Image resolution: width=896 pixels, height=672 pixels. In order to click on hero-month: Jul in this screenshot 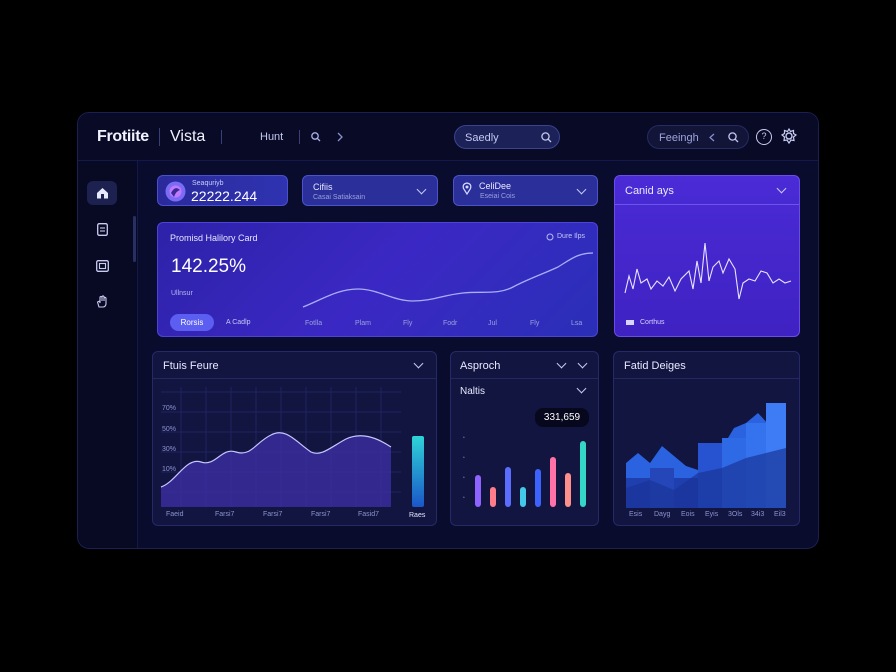, I will do `click(492, 323)`.